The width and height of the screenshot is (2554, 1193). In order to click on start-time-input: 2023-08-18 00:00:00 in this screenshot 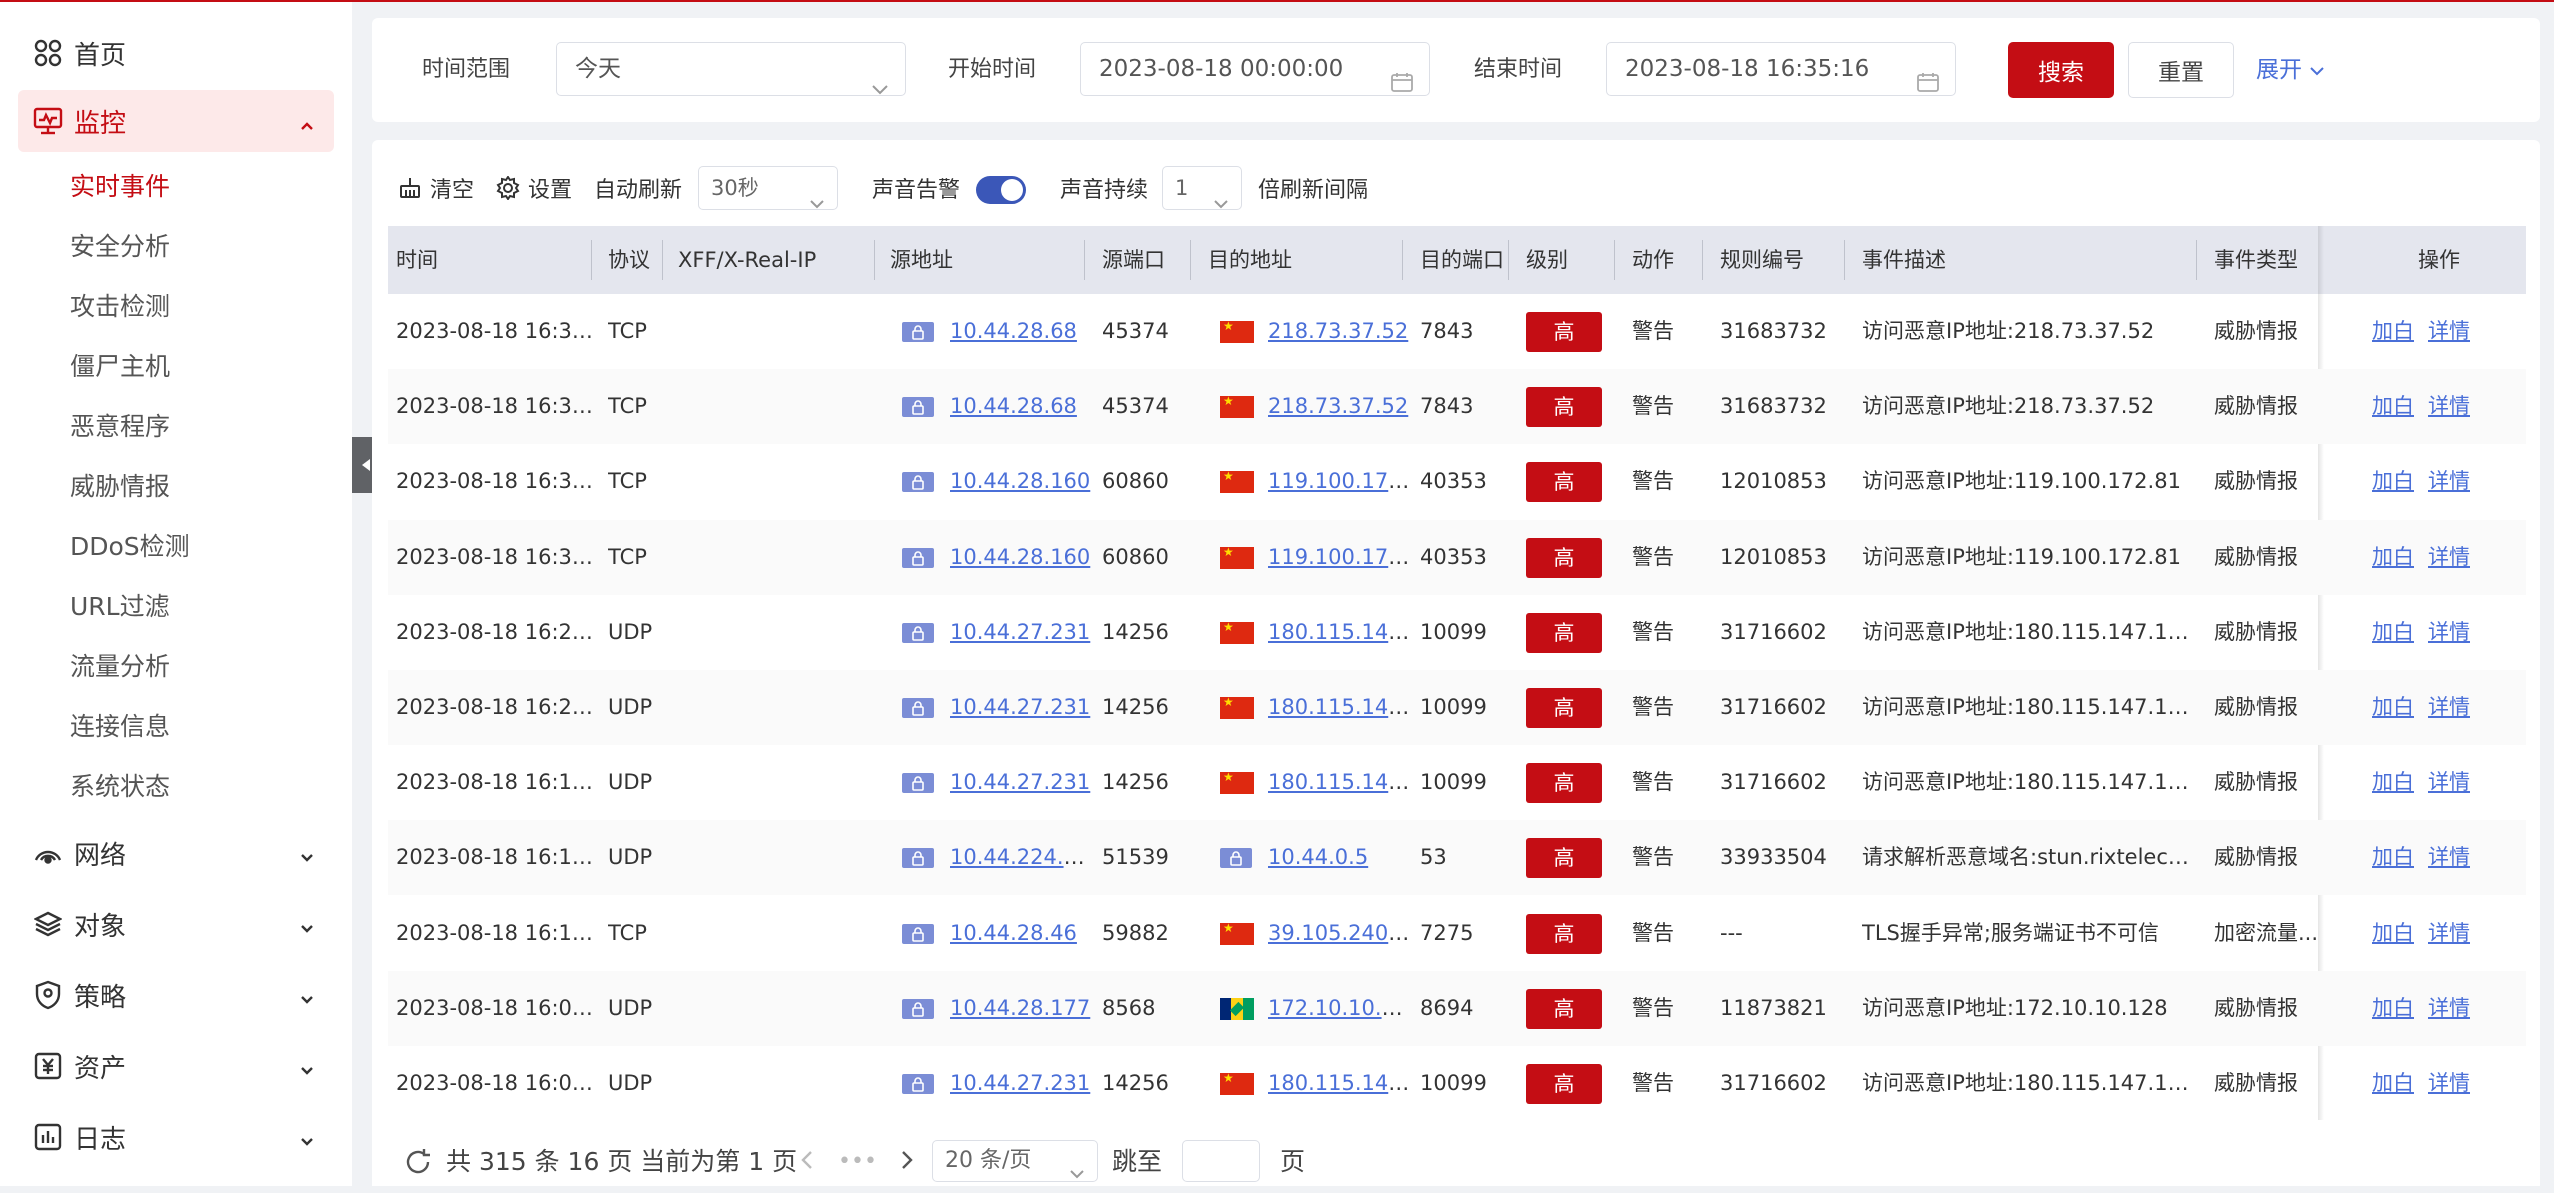, I will do `click(1255, 69)`.